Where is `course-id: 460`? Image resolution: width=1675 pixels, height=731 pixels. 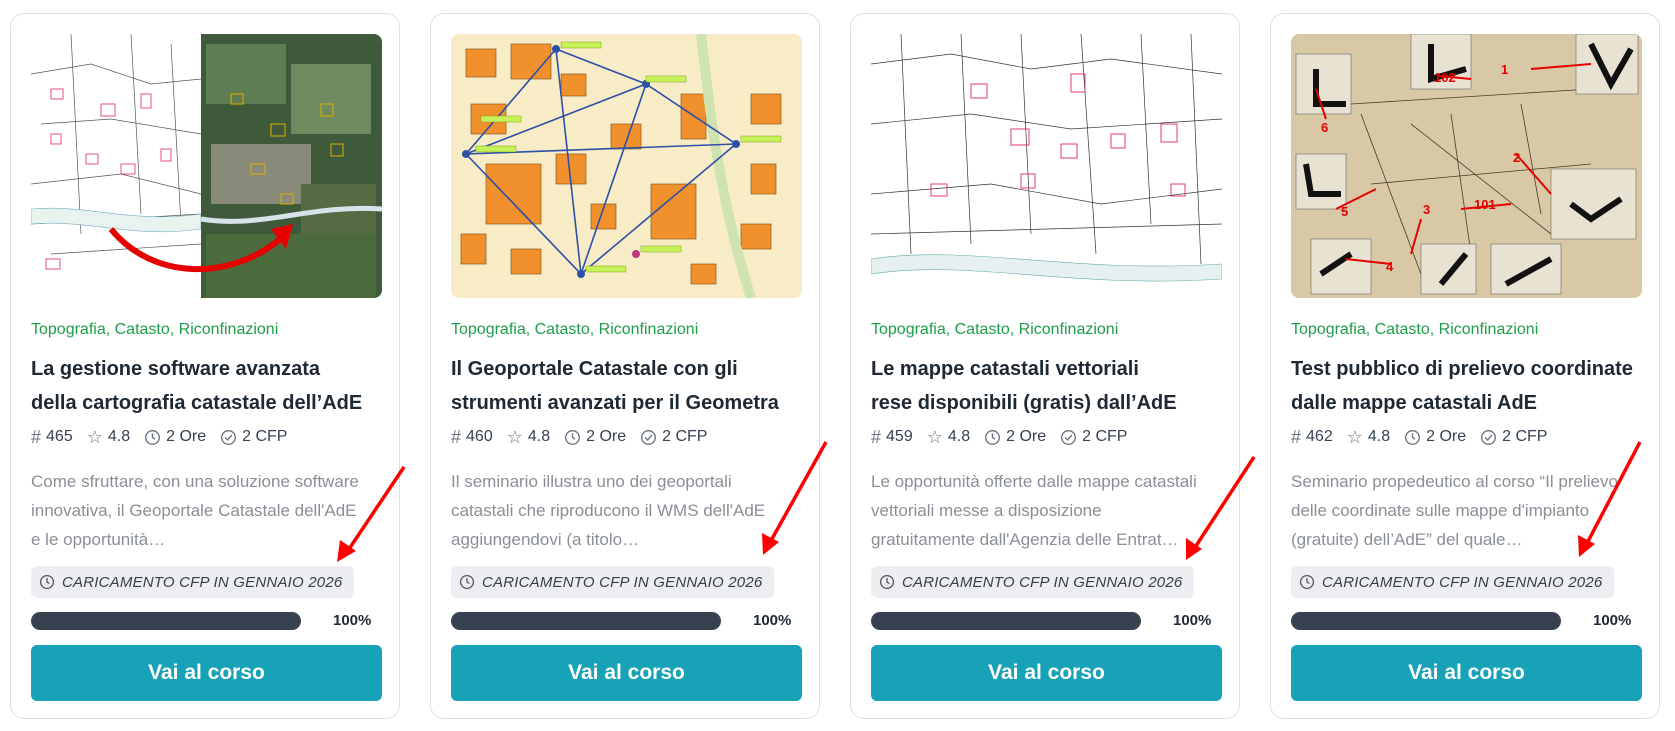 course-id: 460 is located at coordinates (479, 436).